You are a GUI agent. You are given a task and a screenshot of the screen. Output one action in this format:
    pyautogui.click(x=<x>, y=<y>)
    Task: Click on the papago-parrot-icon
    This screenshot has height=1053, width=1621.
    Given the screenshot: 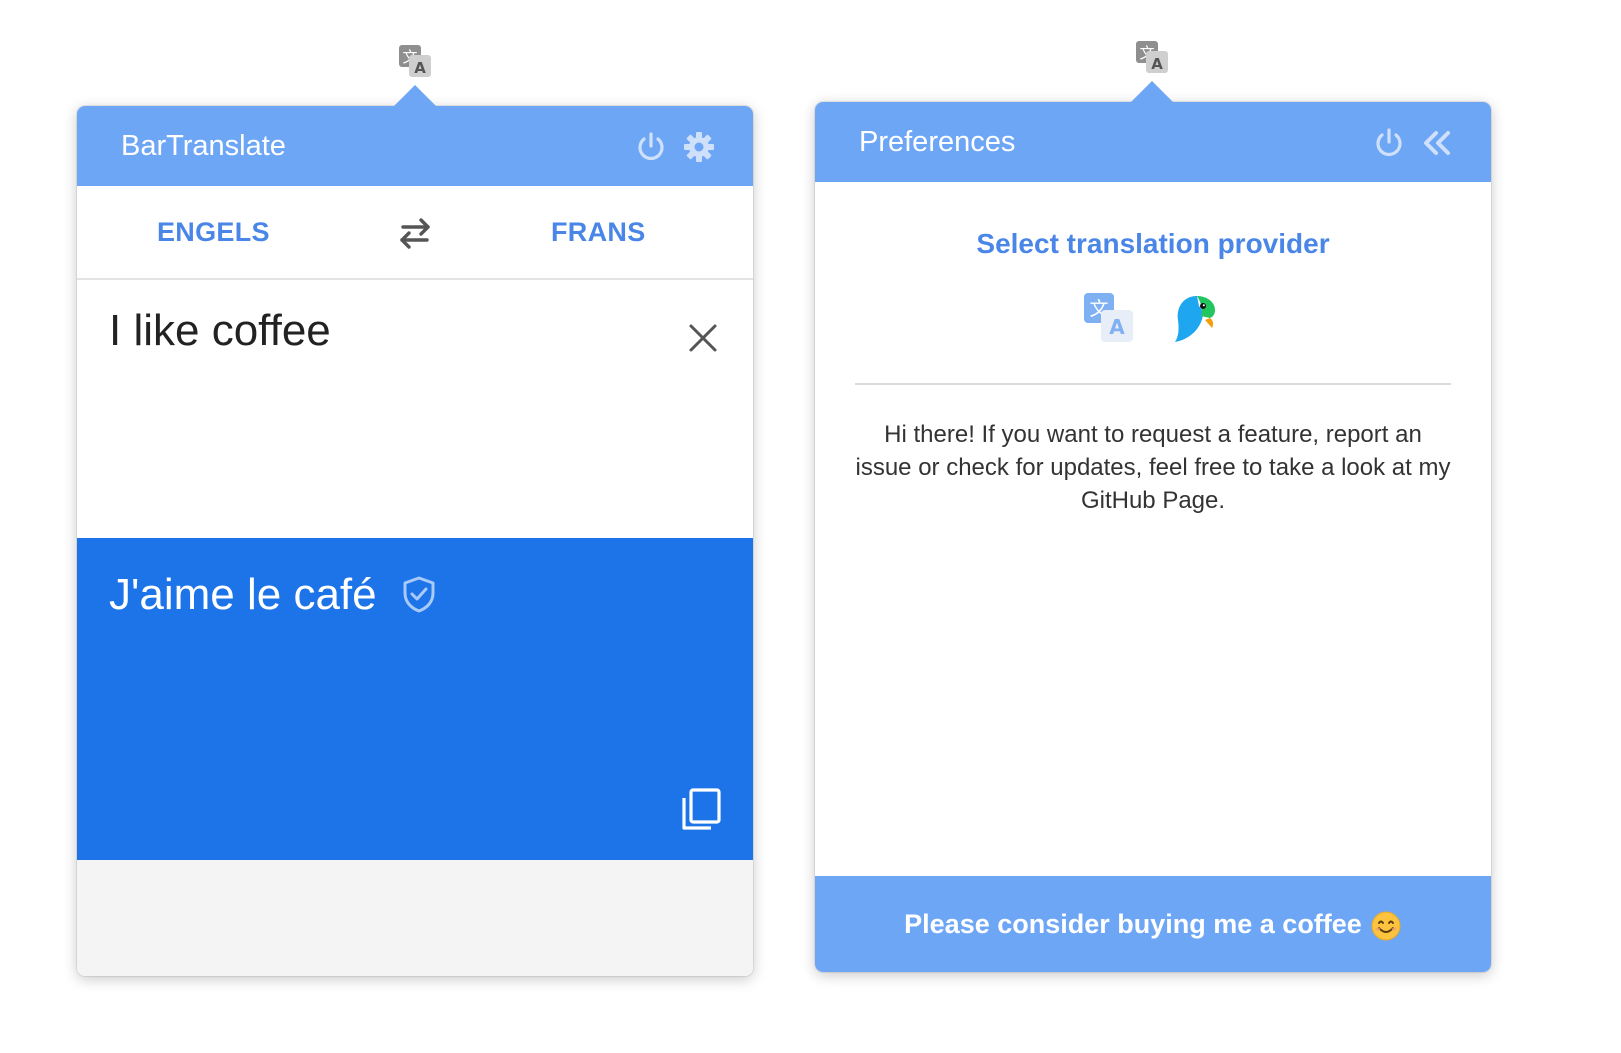 What is the action you would take?
    pyautogui.click(x=1195, y=318)
    